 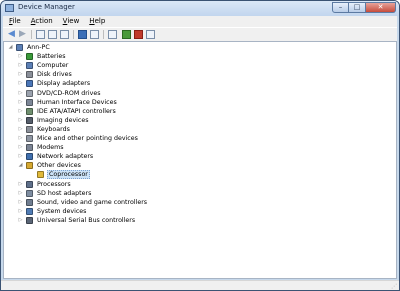 I want to click on window-title: Device Manager, so click(x=46, y=7).